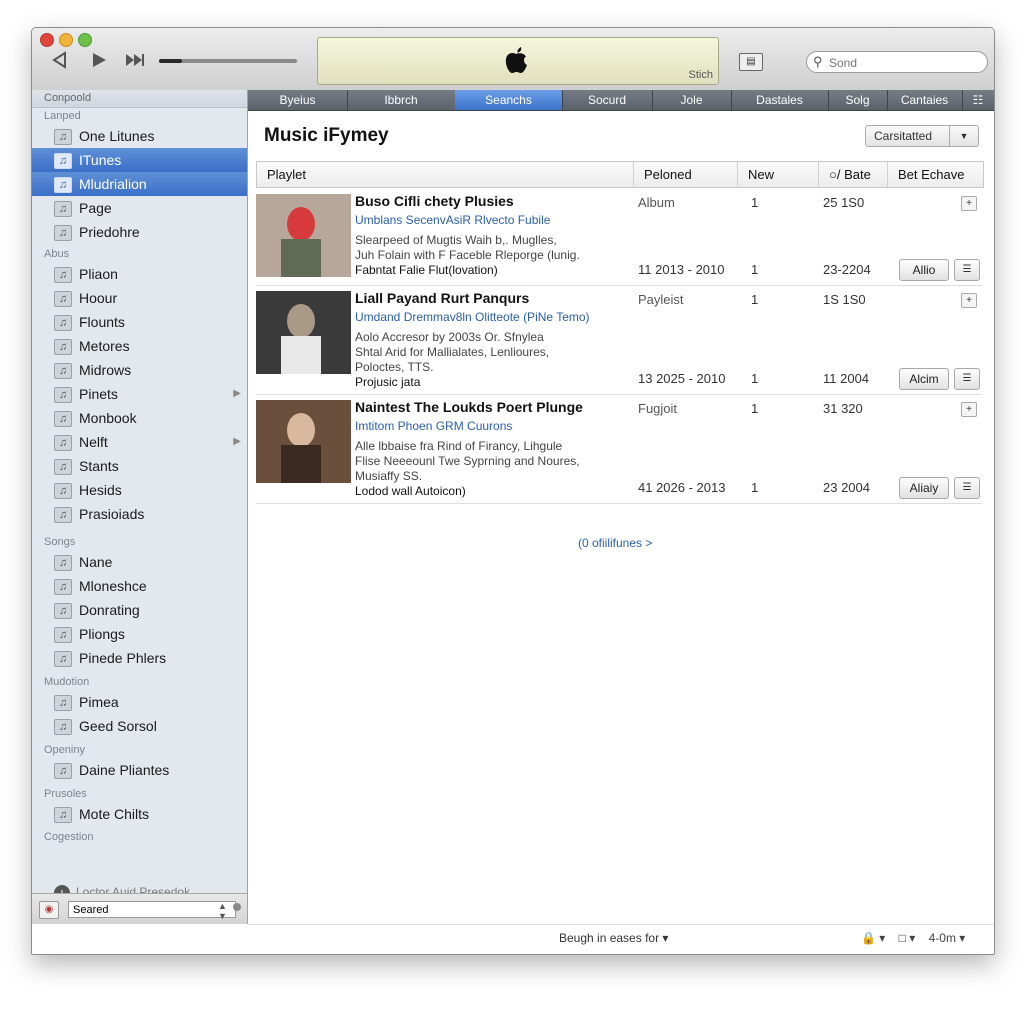 The height and width of the screenshot is (1024, 1024). Describe the element at coordinates (401, 100) in the screenshot. I see `tab: Ibbrch` at that location.